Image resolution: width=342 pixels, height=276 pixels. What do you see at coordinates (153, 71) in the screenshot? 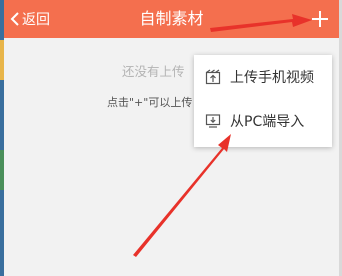
I see `empty-state-title: 还没有上传` at bounding box center [153, 71].